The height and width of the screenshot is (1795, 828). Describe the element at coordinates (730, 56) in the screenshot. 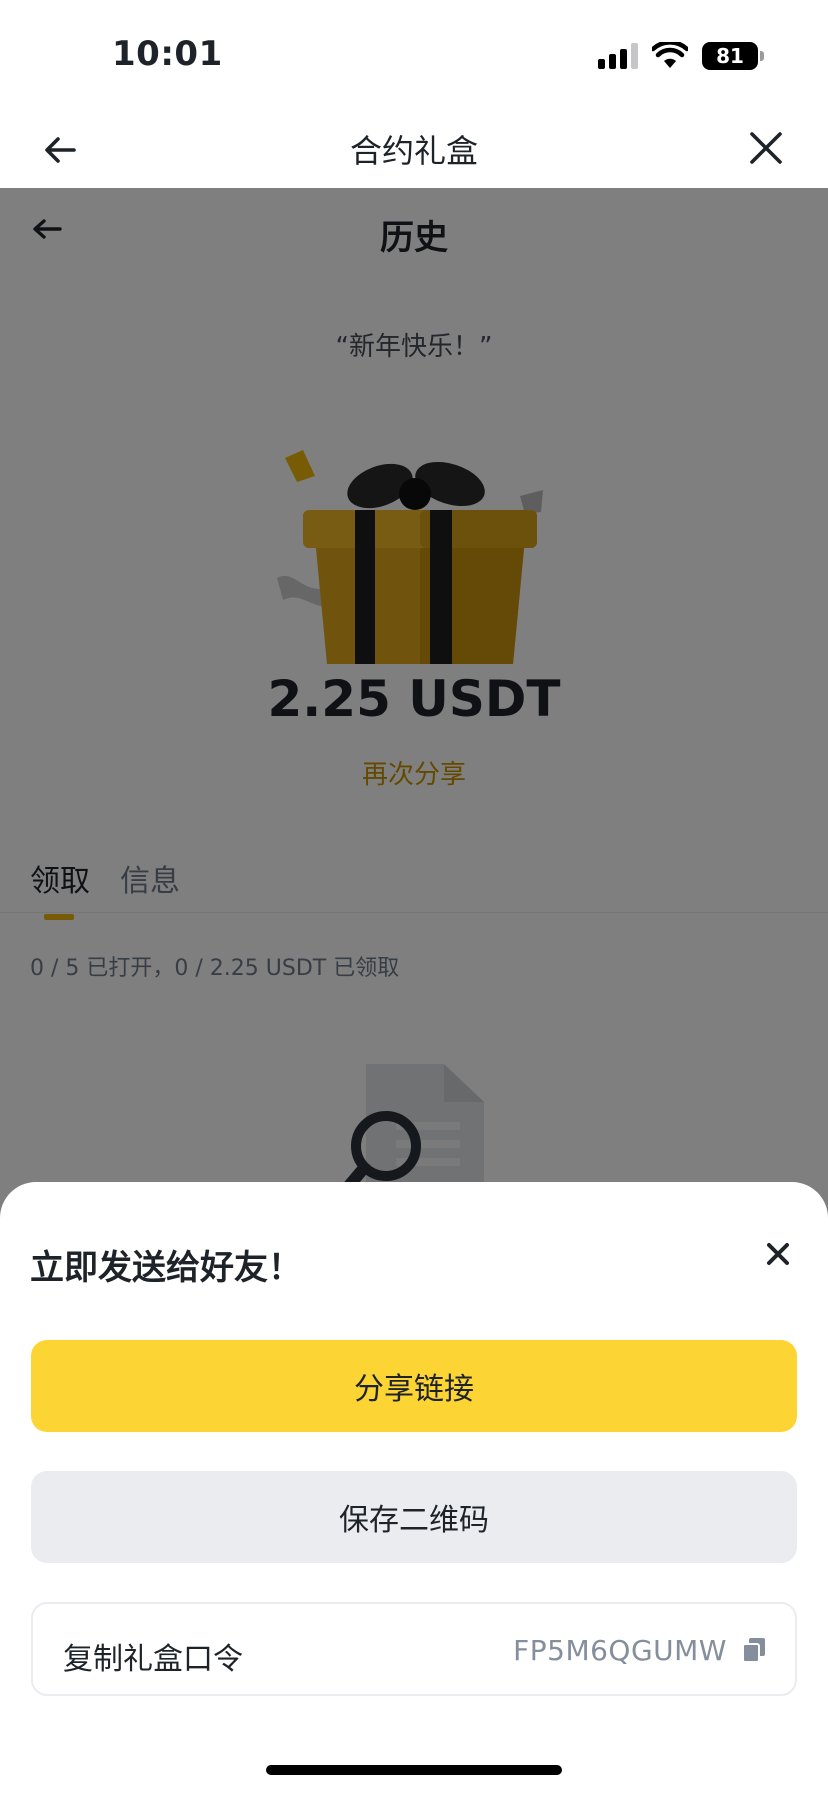

I see `battery-level: 81` at that location.